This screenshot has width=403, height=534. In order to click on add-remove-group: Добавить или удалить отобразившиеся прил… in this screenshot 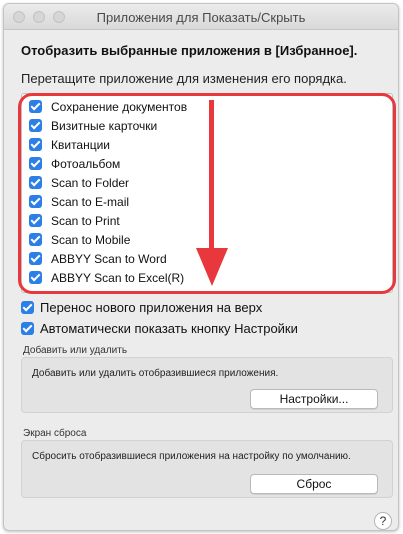, I will do `click(207, 385)`.